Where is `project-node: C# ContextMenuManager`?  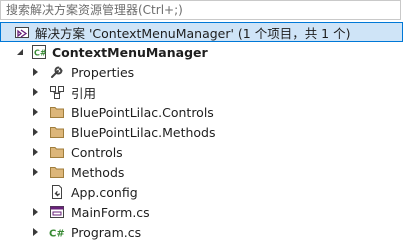 project-node: C# ContextMenuManager is located at coordinates (201, 52).